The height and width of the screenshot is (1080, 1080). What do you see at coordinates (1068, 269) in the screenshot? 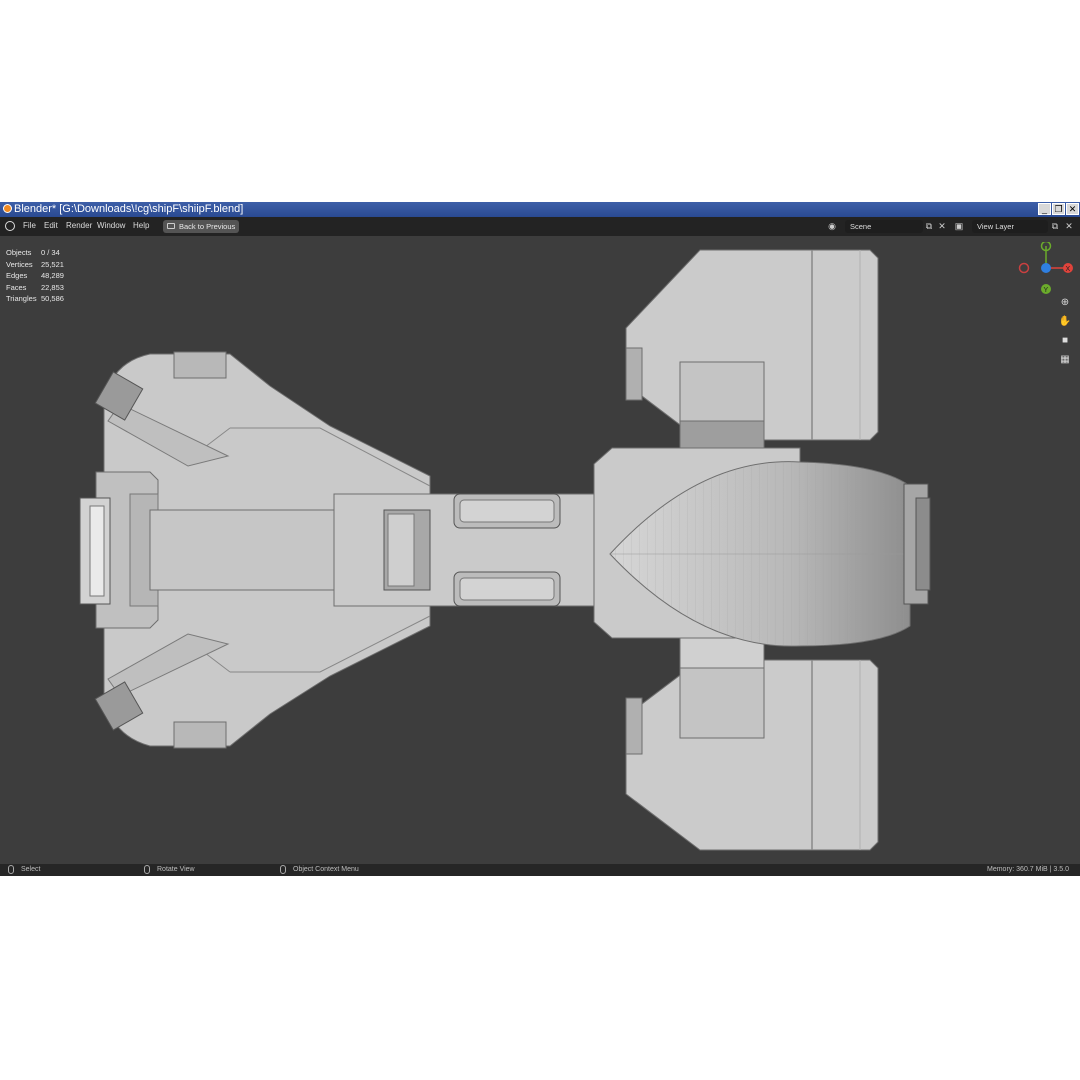
I see `gizmo-x-label: X` at bounding box center [1068, 269].